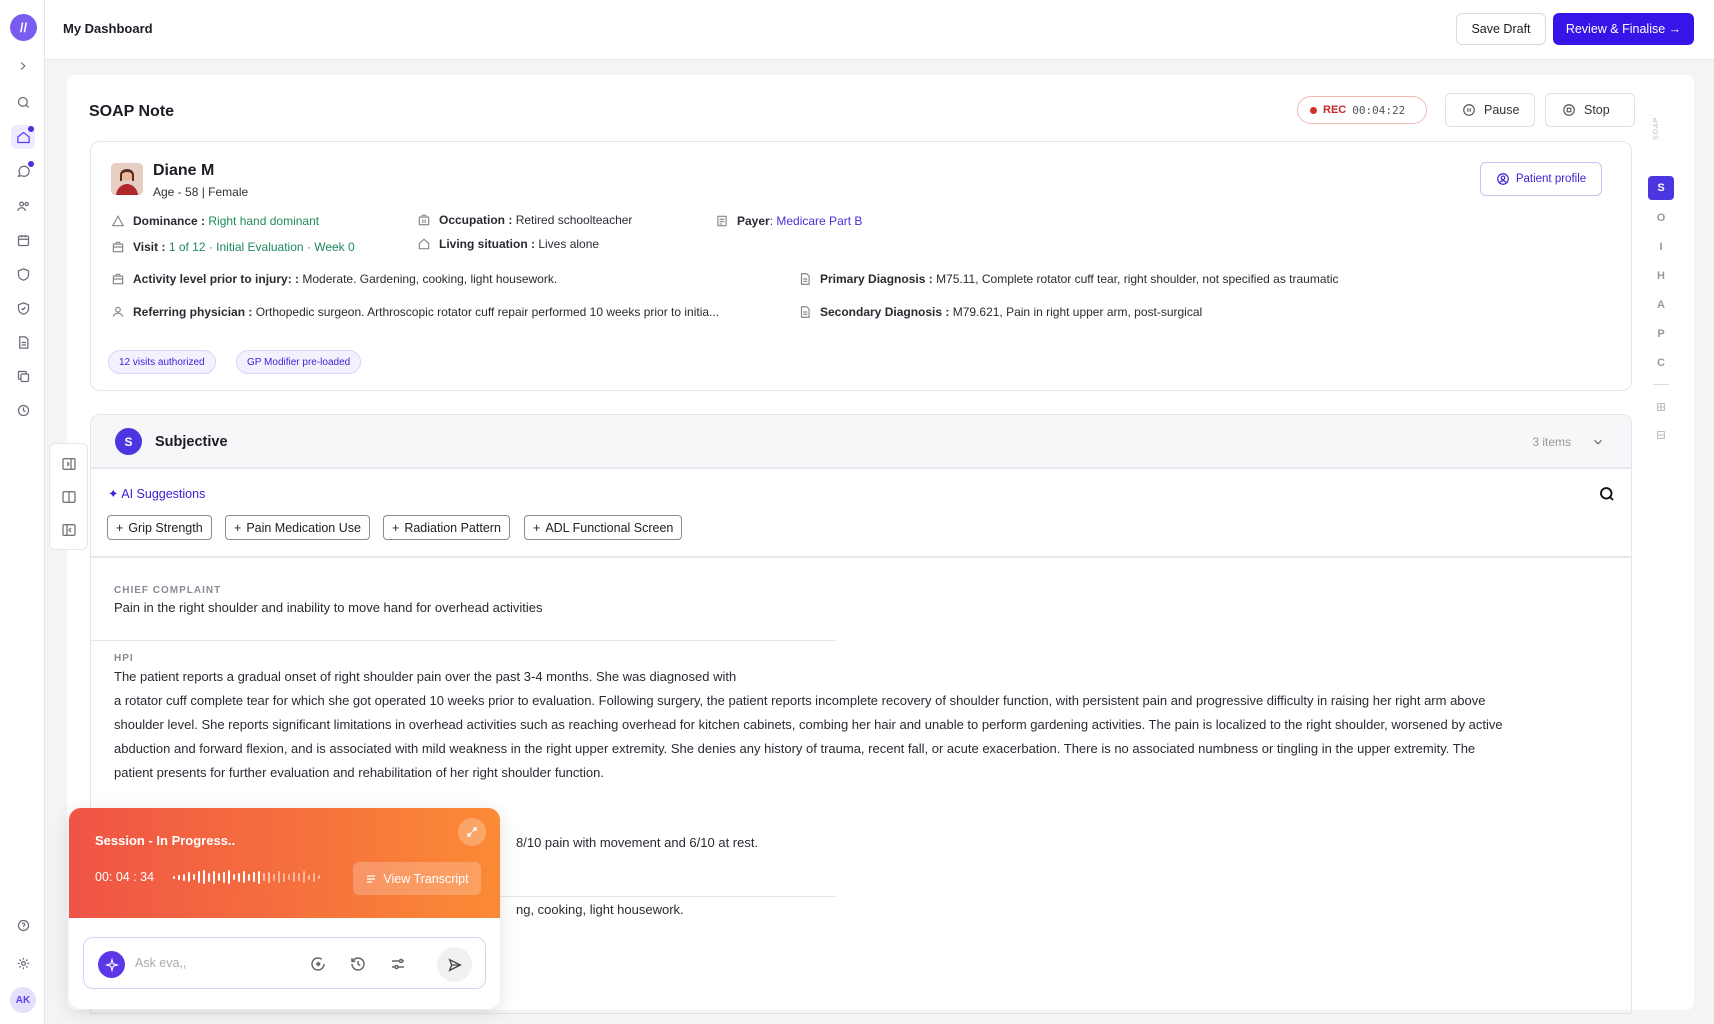  What do you see at coordinates (108, 28) in the screenshot?
I see `page-title: My Dashboard` at bounding box center [108, 28].